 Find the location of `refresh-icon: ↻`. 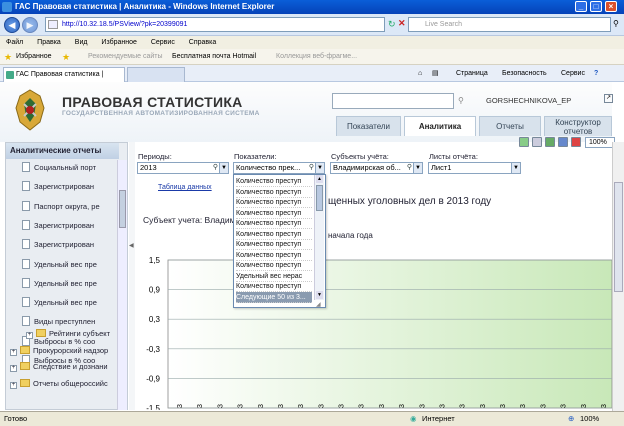

refresh-icon: ↻ is located at coordinates (392, 24).